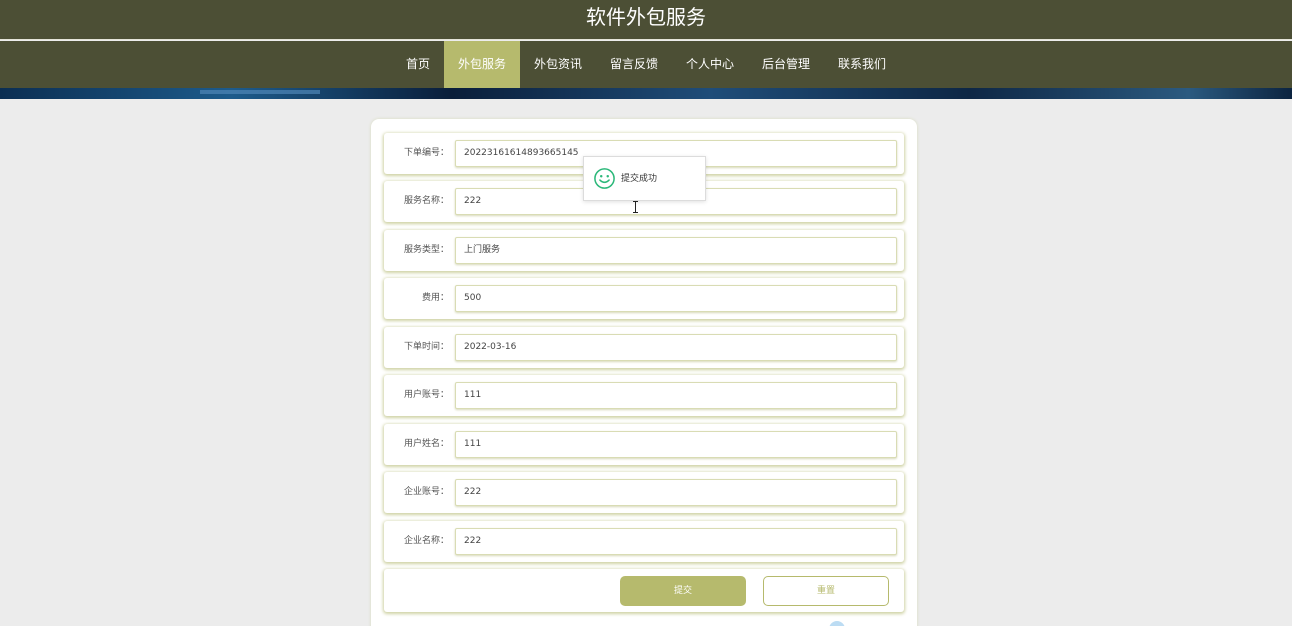 The width and height of the screenshot is (1292, 626). I want to click on order-time-field: 2022-03-16, so click(676, 347).